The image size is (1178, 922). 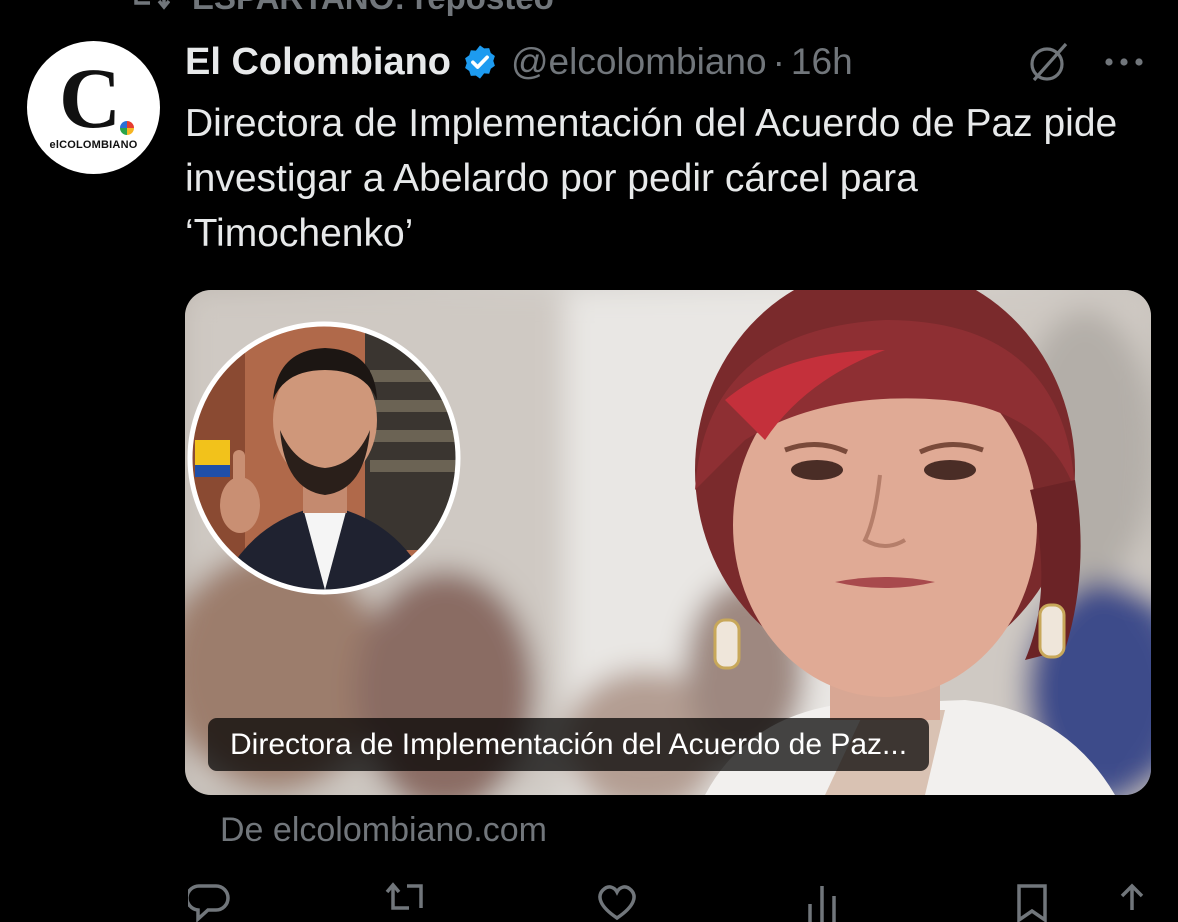 I want to click on repost-banner: ESPARTANO: reposteó, so click(x=342, y=9).